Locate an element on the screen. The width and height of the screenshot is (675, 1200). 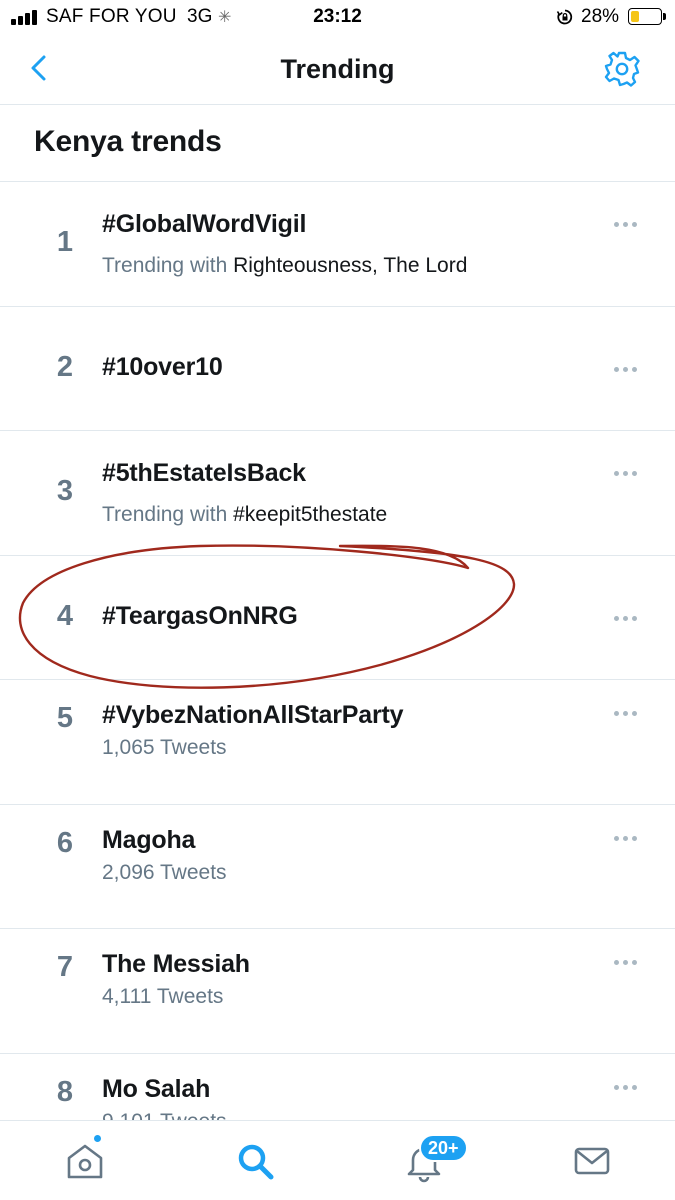
trend-rank: 3 is located at coordinates (65, 491).